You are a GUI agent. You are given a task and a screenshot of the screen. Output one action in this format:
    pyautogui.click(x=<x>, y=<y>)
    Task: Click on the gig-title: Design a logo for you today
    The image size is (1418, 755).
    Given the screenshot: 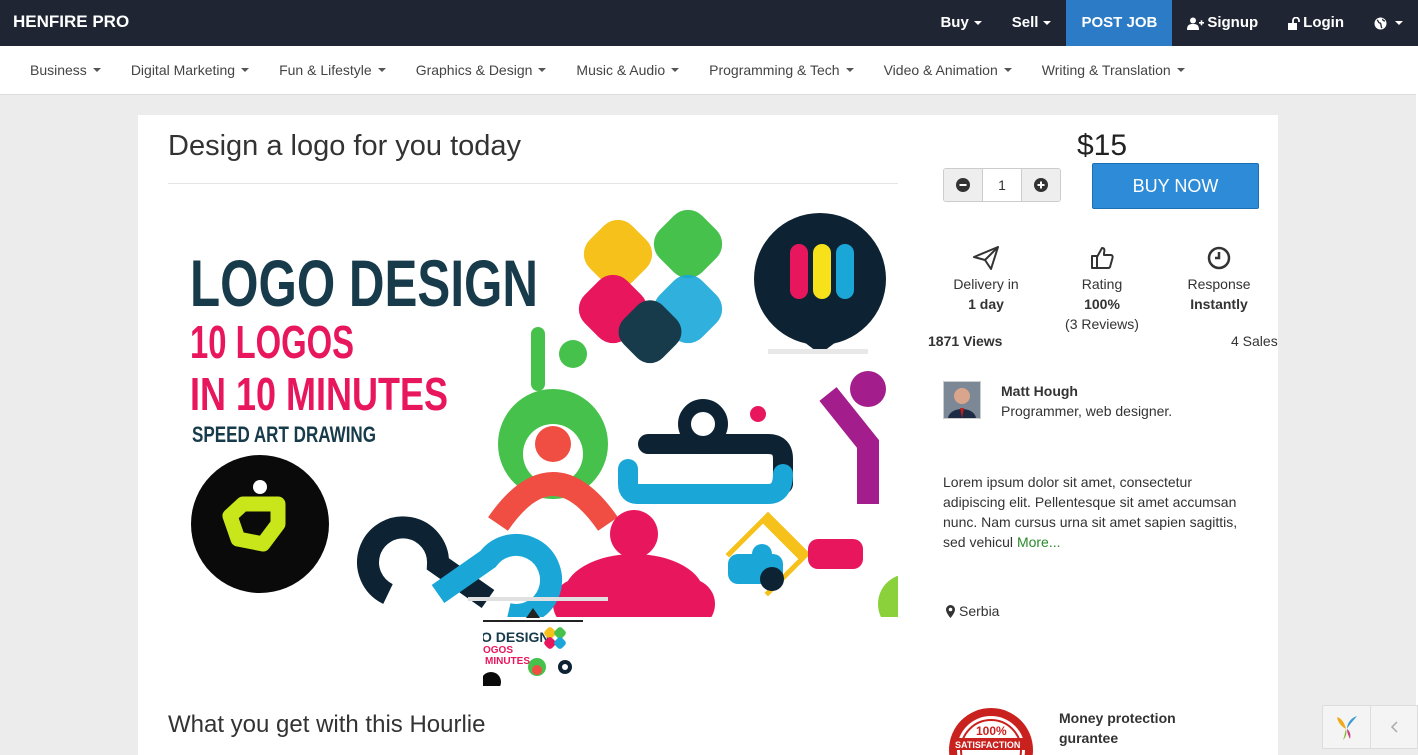 What is the action you would take?
    pyautogui.click(x=345, y=146)
    